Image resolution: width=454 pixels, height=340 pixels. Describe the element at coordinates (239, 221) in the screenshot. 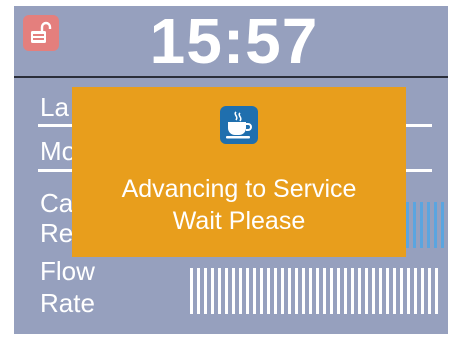

I see `dialog-line-2: Wait Please` at that location.